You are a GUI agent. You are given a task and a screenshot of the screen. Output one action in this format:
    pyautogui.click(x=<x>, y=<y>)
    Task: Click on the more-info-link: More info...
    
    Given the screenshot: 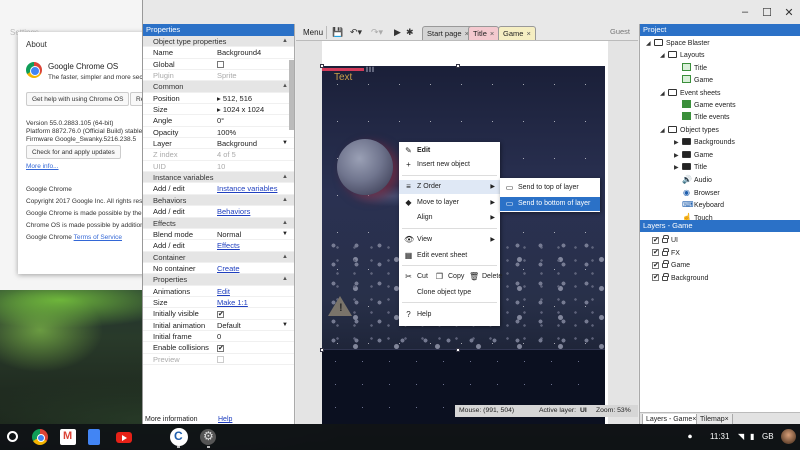 What is the action you would take?
    pyautogui.click(x=42, y=166)
    